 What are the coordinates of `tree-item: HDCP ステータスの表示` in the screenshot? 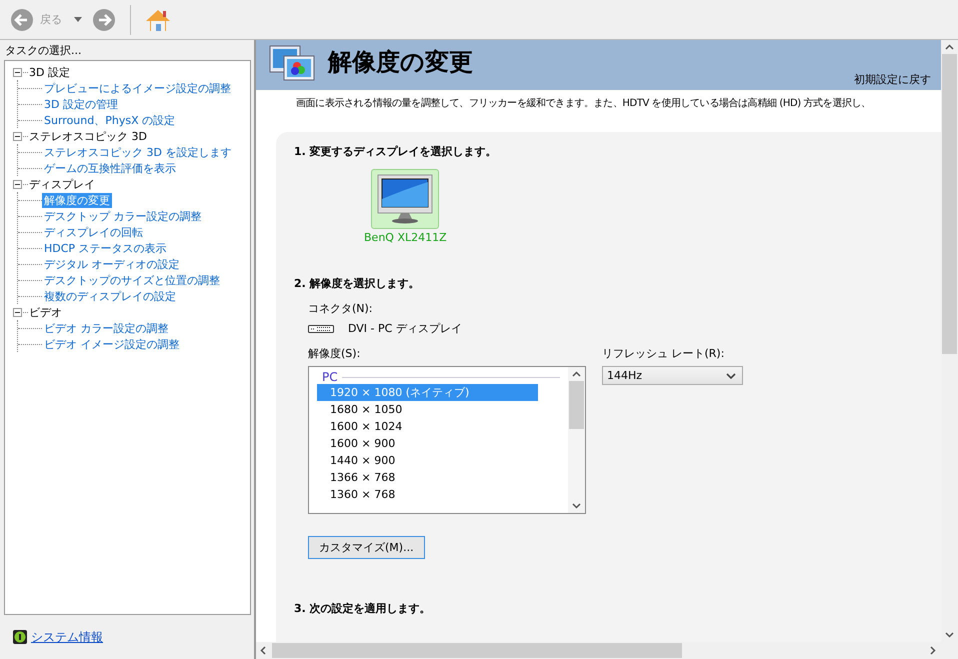 It's located at (105, 248).